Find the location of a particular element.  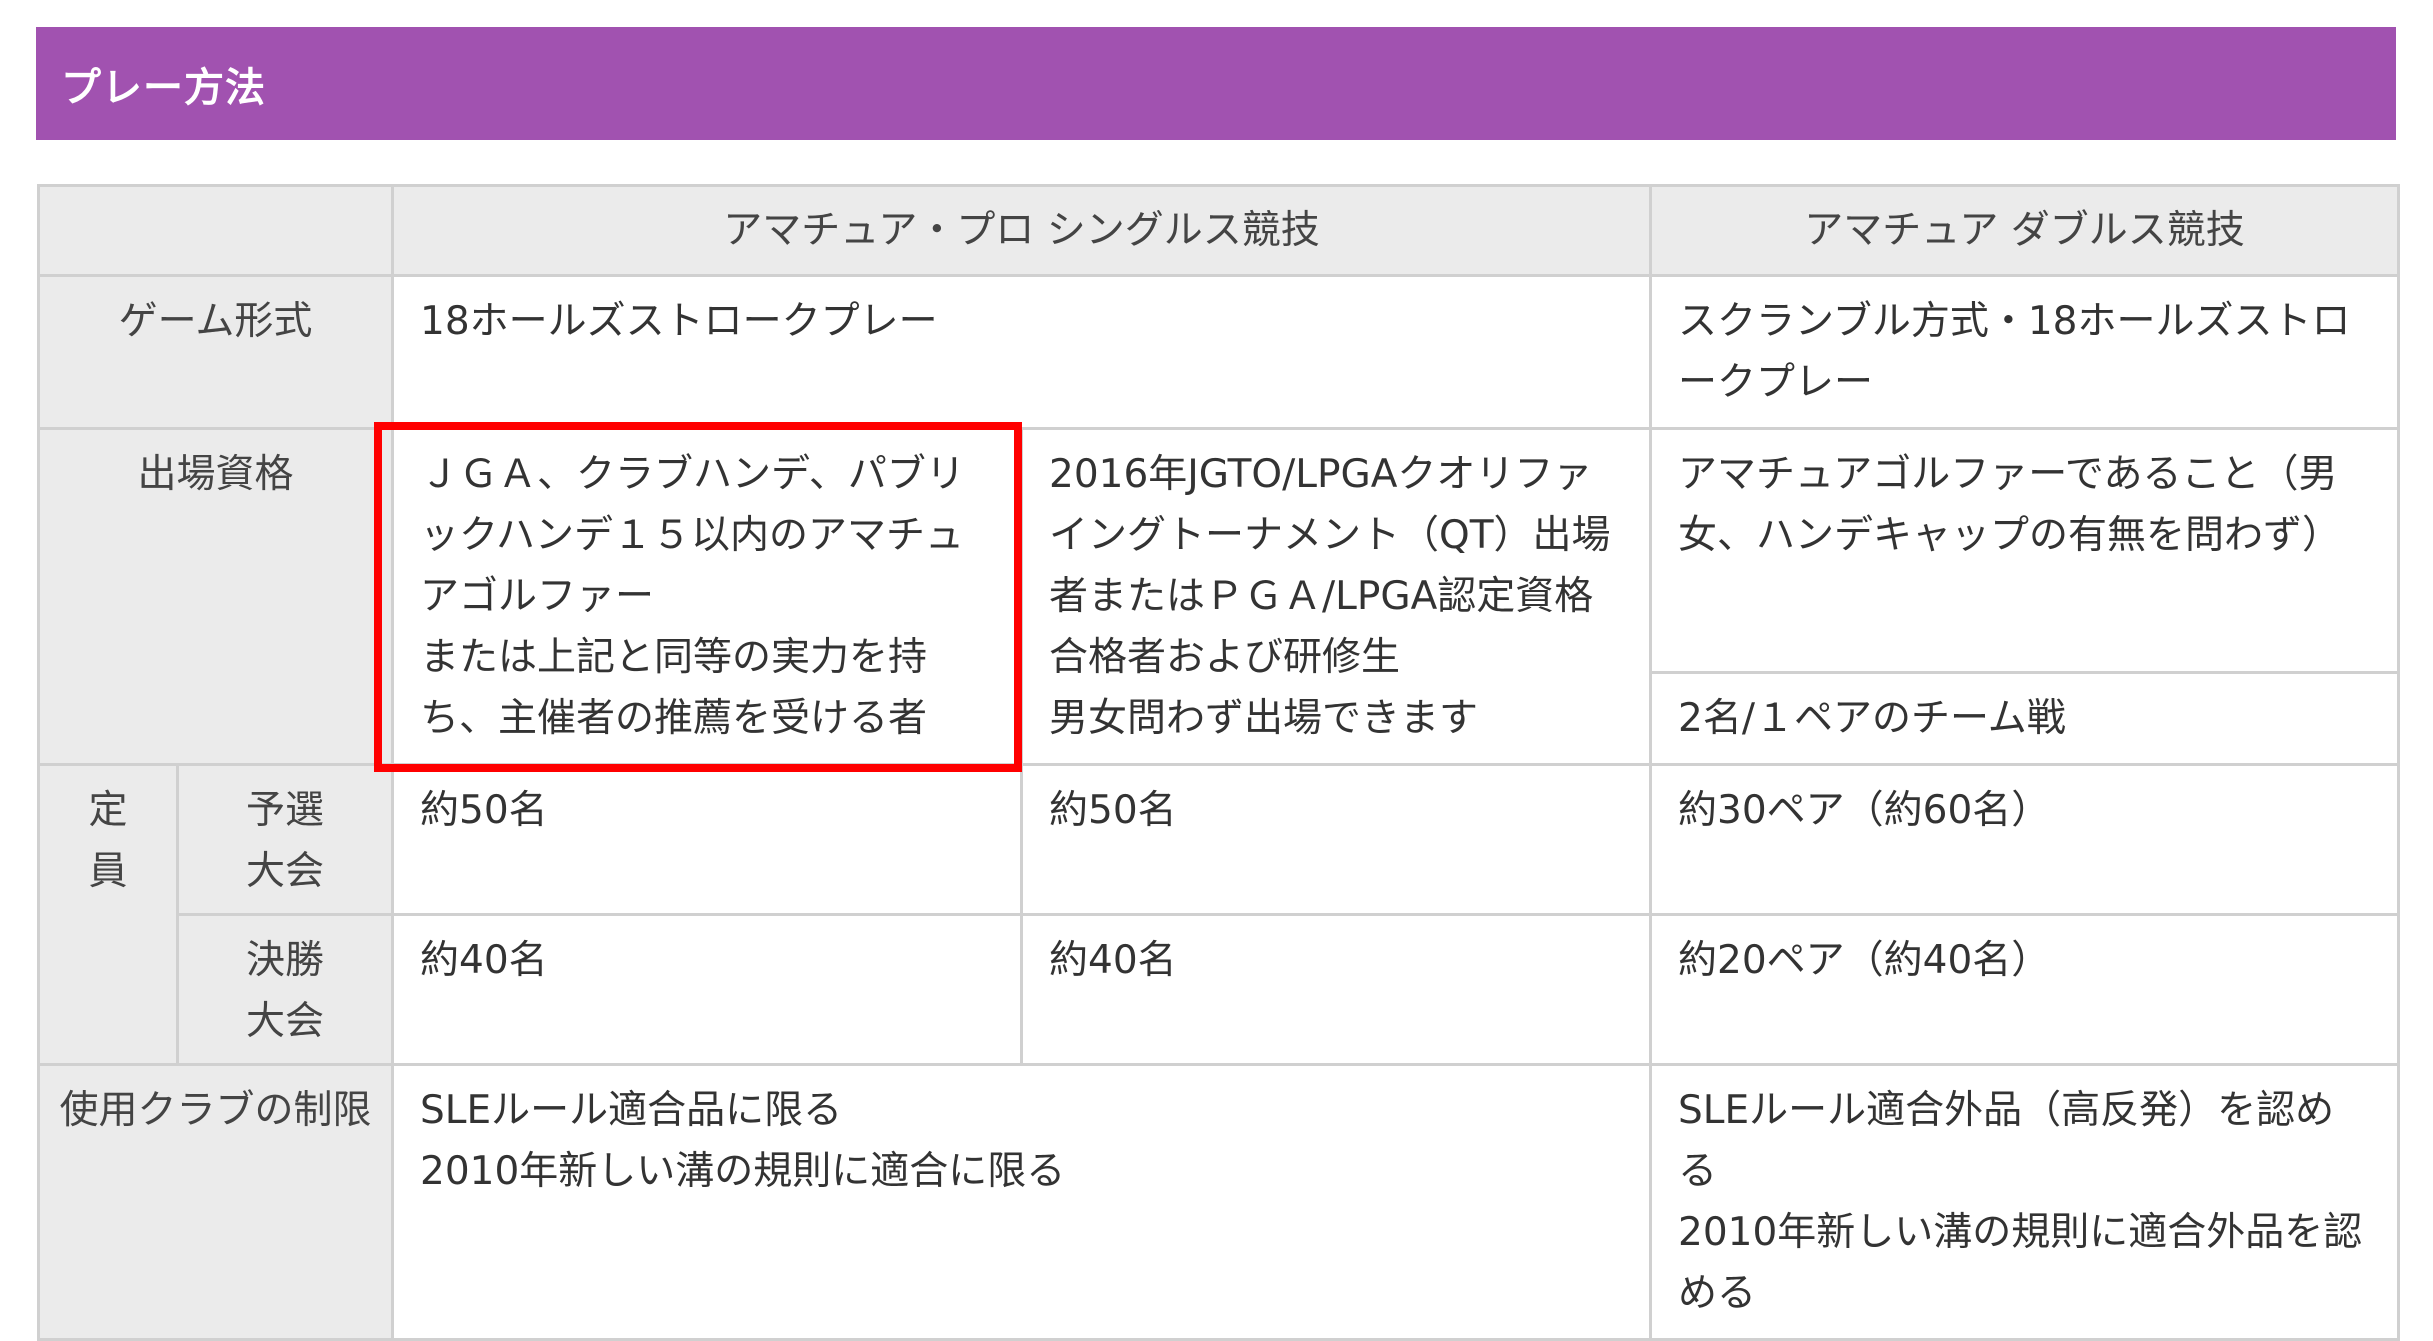

qualifier-doubles: 約30ペア（約60名） is located at coordinates (2024, 839).